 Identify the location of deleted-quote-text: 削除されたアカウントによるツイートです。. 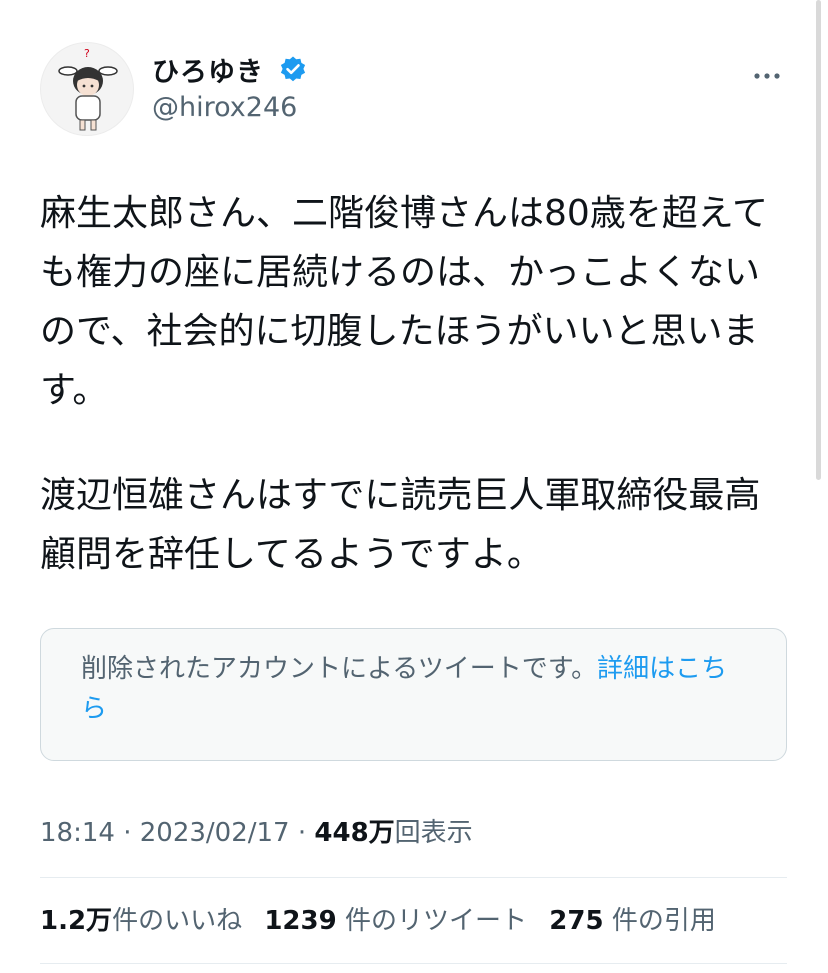
(339, 669).